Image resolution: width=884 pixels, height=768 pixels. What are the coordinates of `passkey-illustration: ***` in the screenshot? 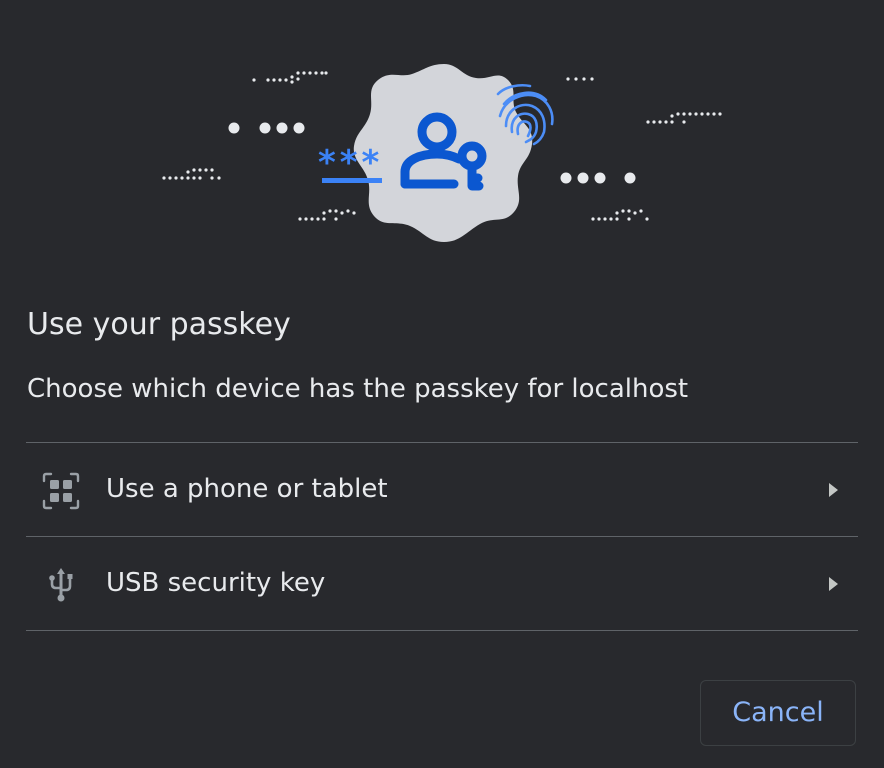 It's located at (442, 153).